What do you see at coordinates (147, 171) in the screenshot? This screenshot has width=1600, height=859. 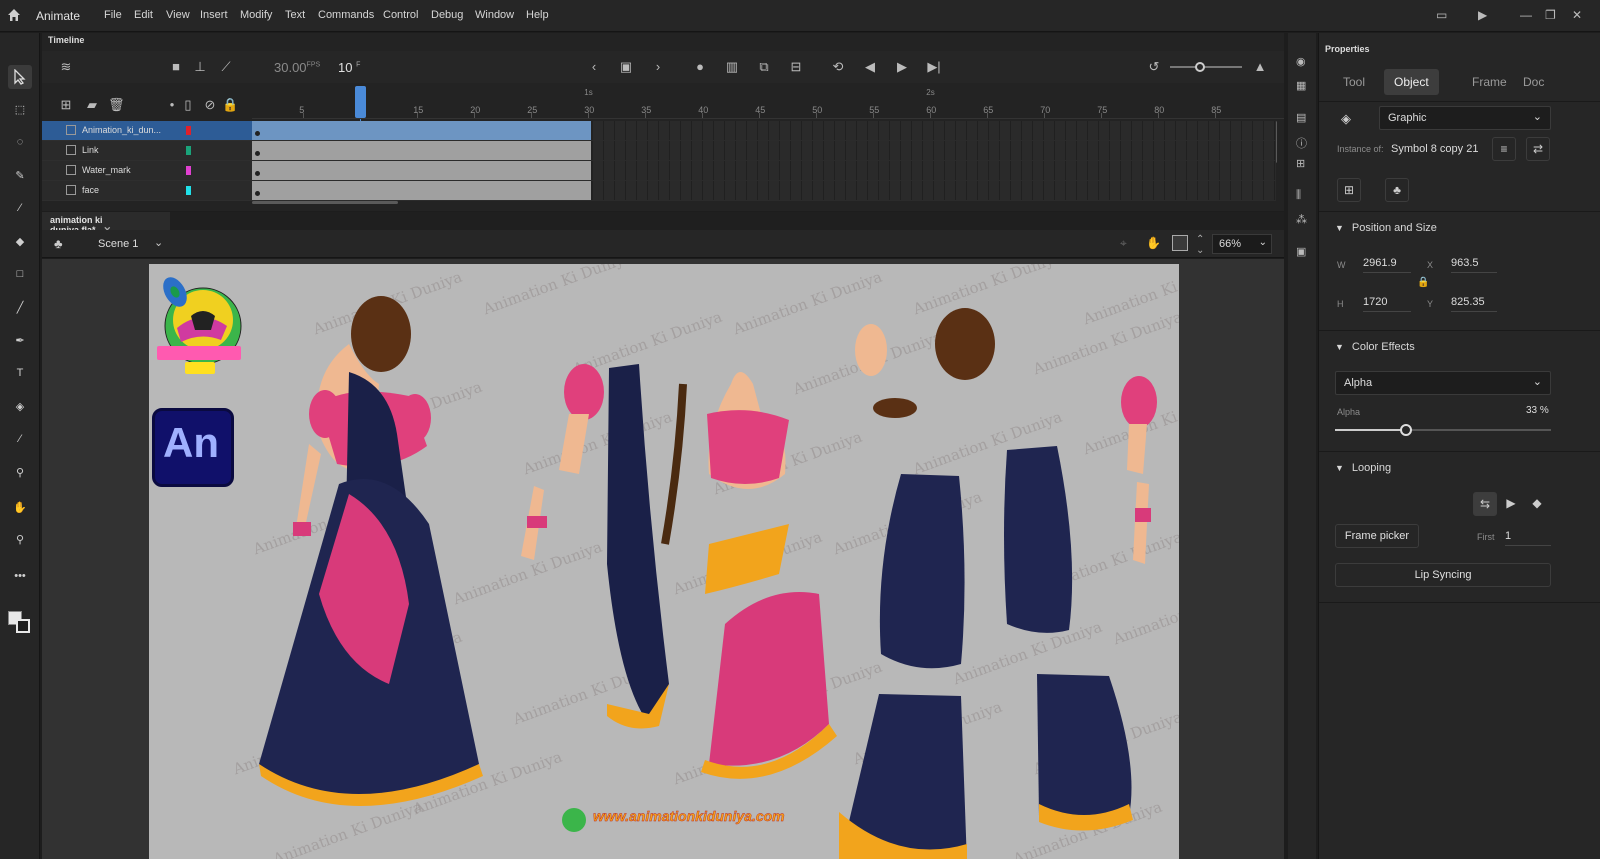 I see `layer-row: Water_mark` at bounding box center [147, 171].